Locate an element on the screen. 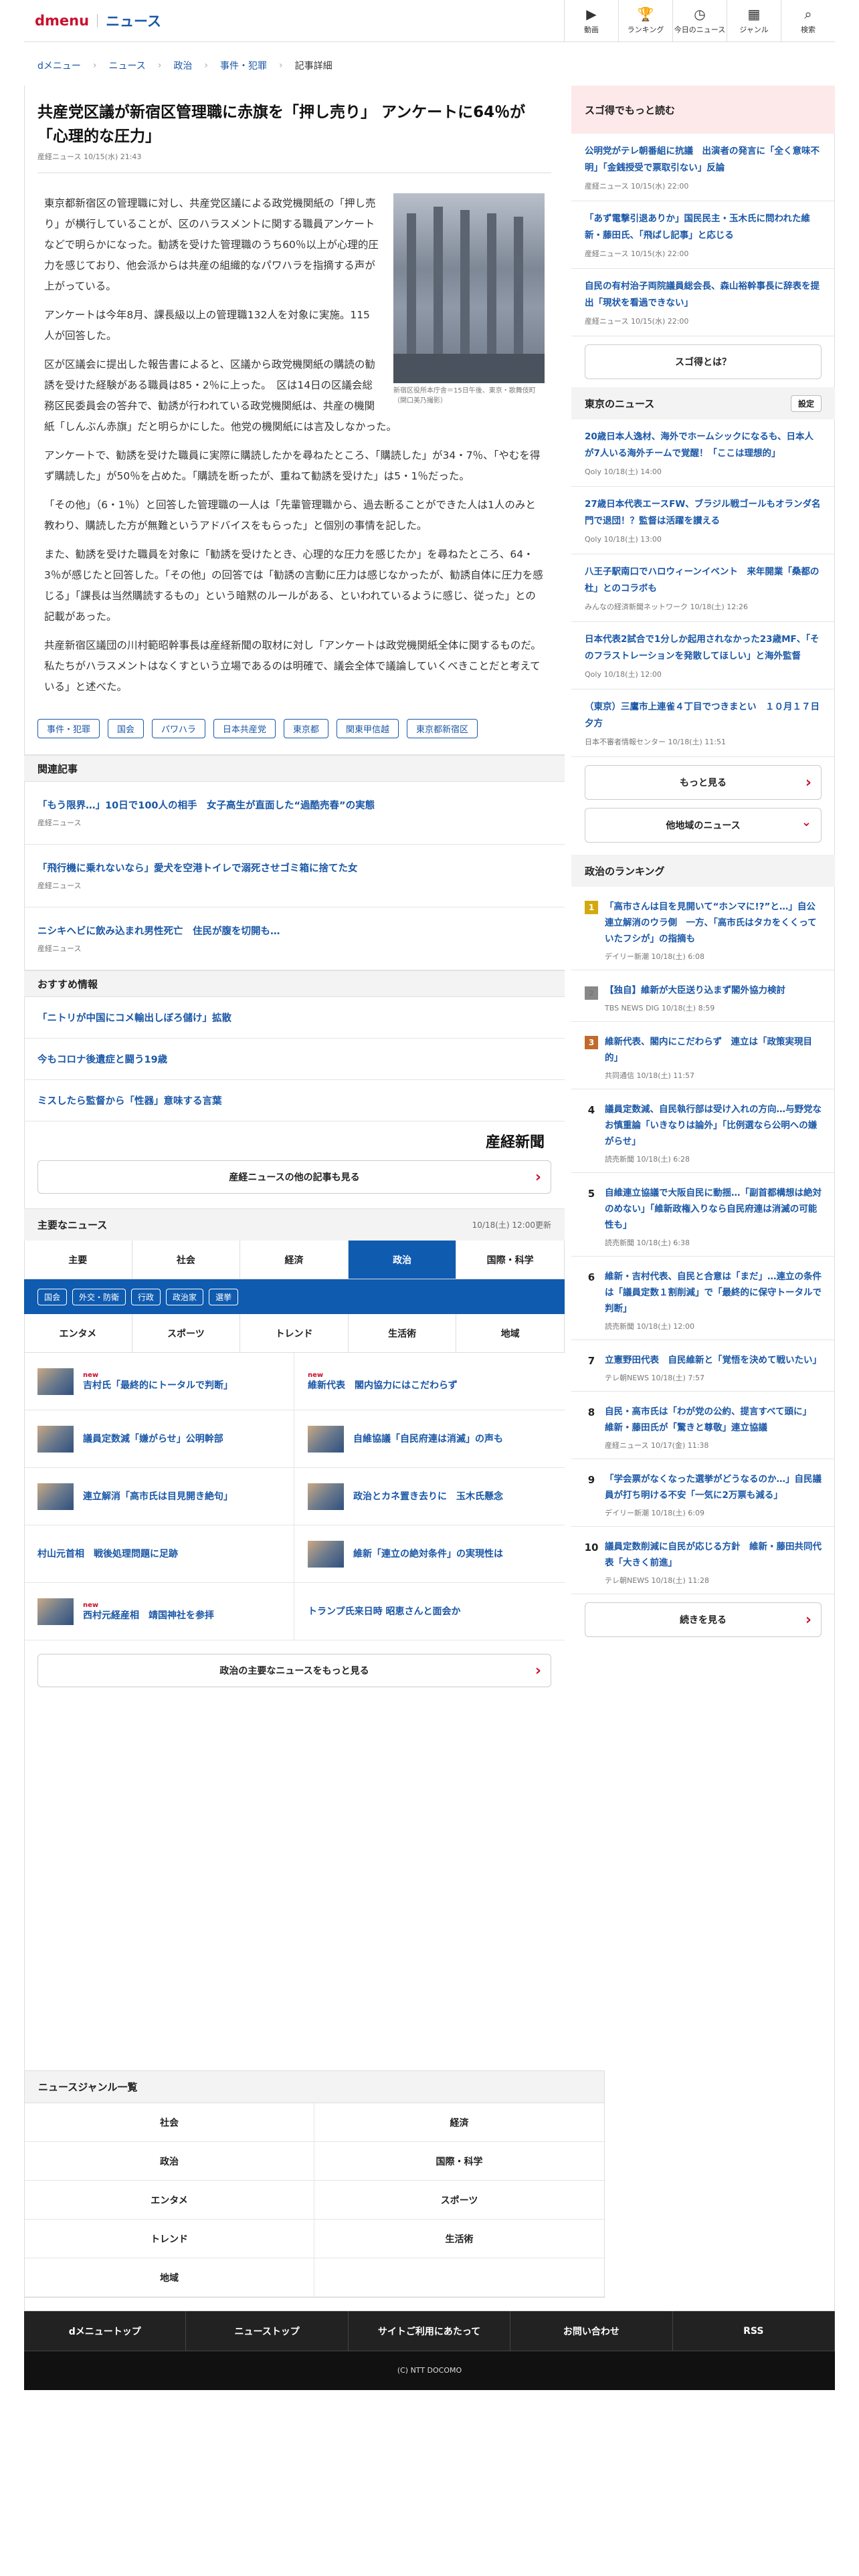 Image resolution: width=859 pixels, height=2576 pixels. footer-link: dメニュートップ is located at coordinates (105, 2331).